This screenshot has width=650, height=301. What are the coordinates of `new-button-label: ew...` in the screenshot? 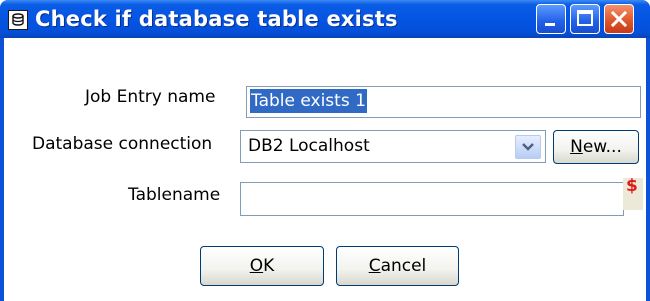 It's located at (602, 147).